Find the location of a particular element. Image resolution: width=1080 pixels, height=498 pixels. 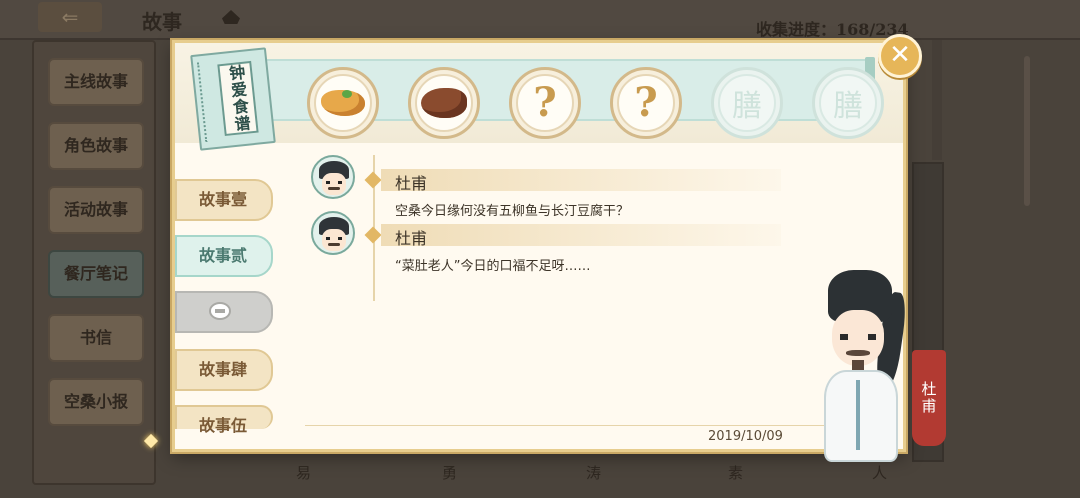

lock-icon is located at coordinates (220, 311).